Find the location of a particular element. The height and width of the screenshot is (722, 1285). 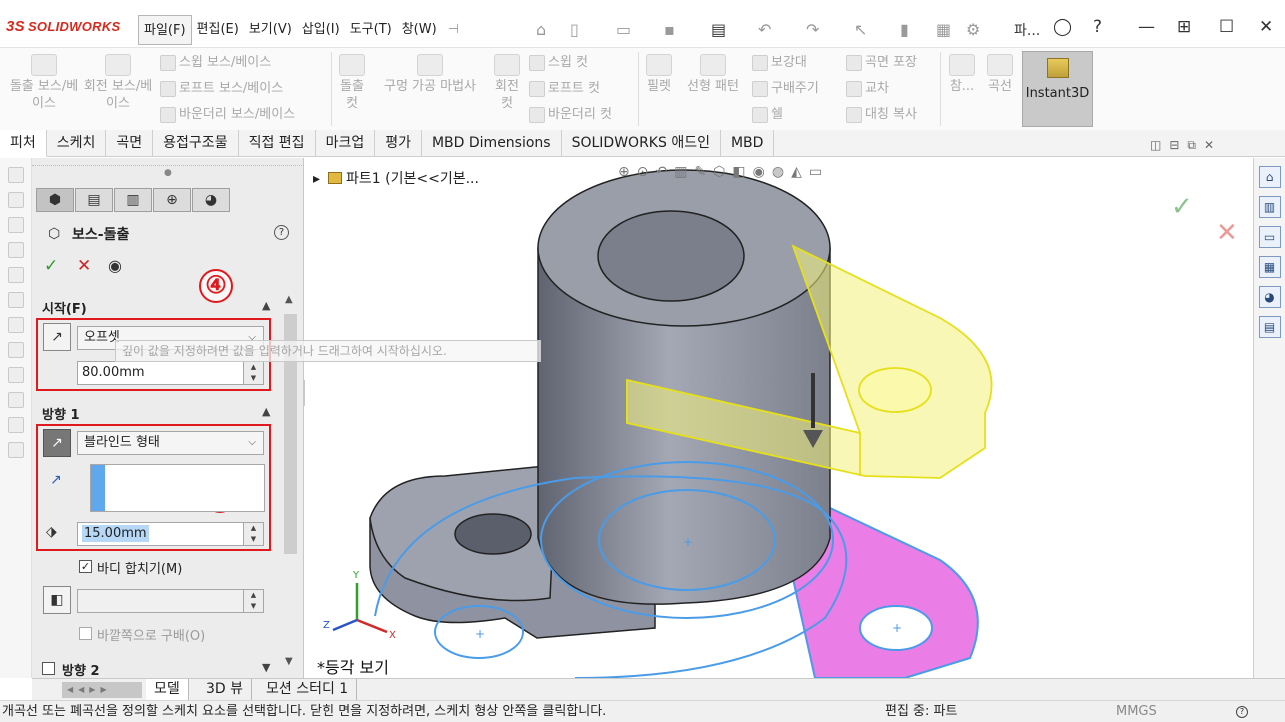

scroll-up-icon: ▲ is located at coordinates (289, 299).